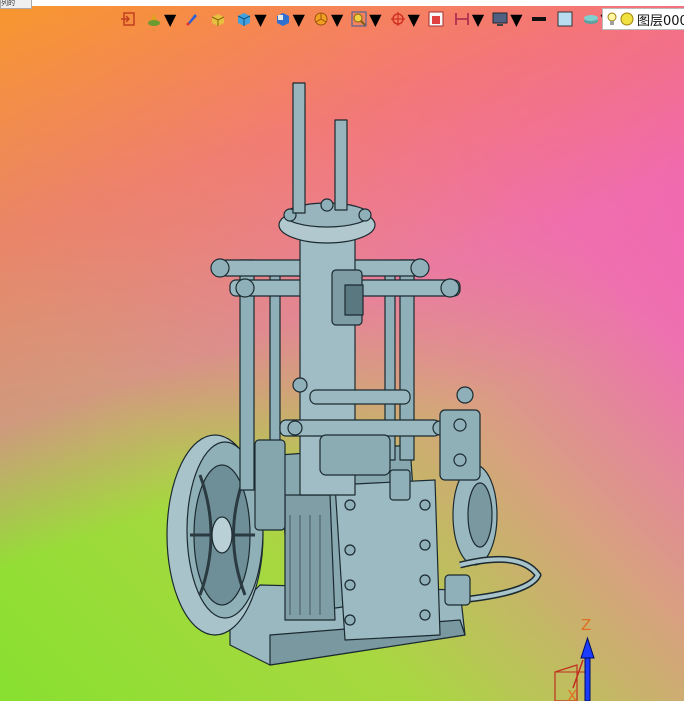 This screenshot has height=701, width=684. Describe the element at coordinates (565, 19) in the screenshot. I see `color-swatch-icon` at that location.